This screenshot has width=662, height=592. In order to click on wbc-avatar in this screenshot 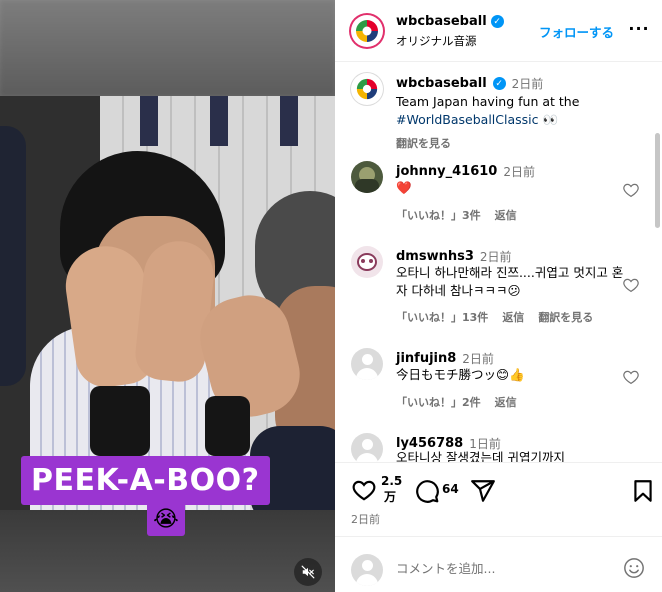, I will do `click(367, 31)`.